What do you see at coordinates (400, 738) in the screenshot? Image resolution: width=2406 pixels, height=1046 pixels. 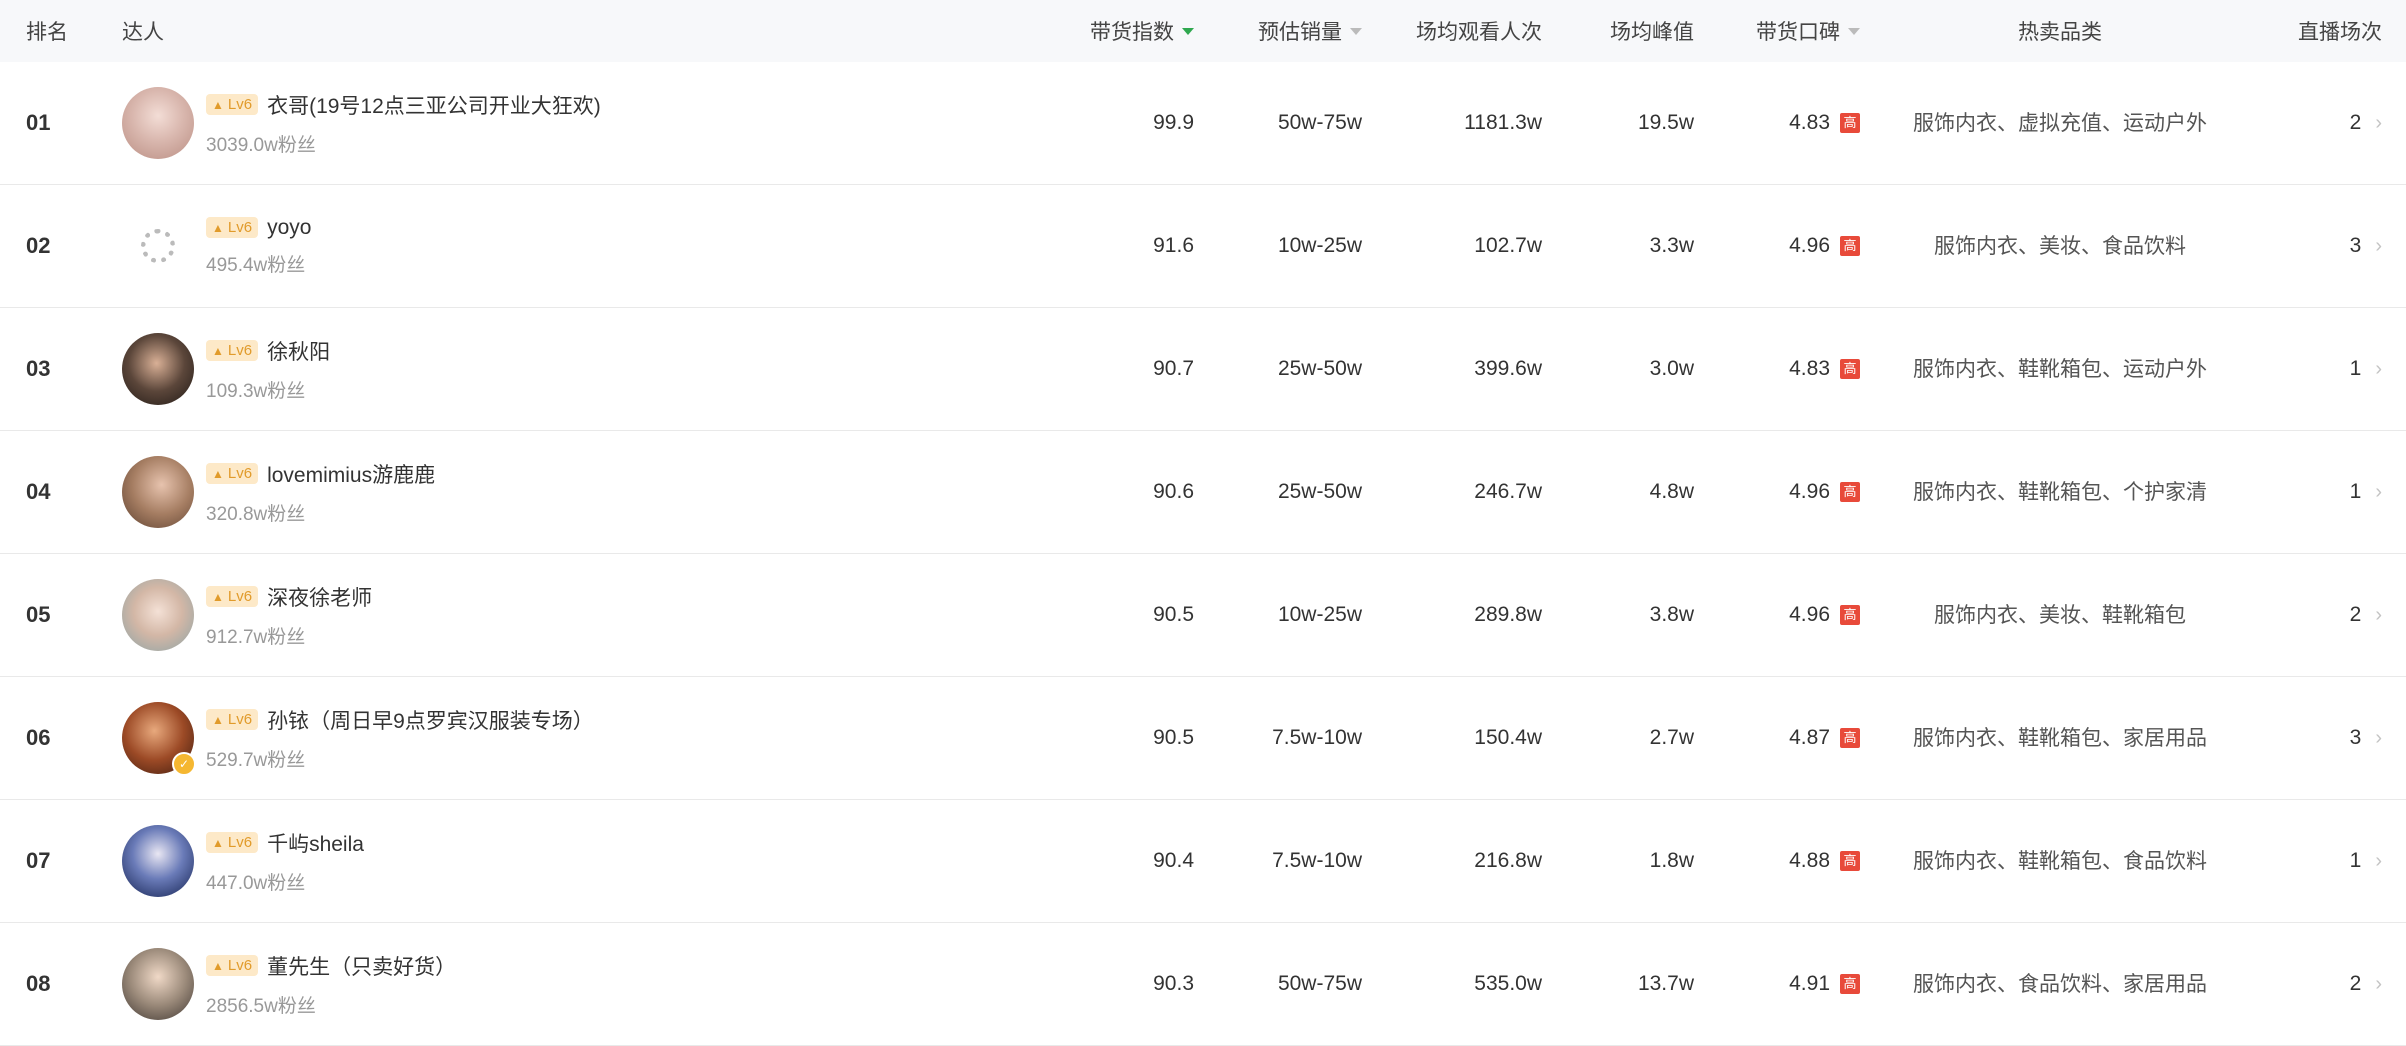 I see `talent-info: ▲ Lv6 孙铱（周日早9点罗宾汉服装专场） 529.7w粉丝` at bounding box center [400, 738].